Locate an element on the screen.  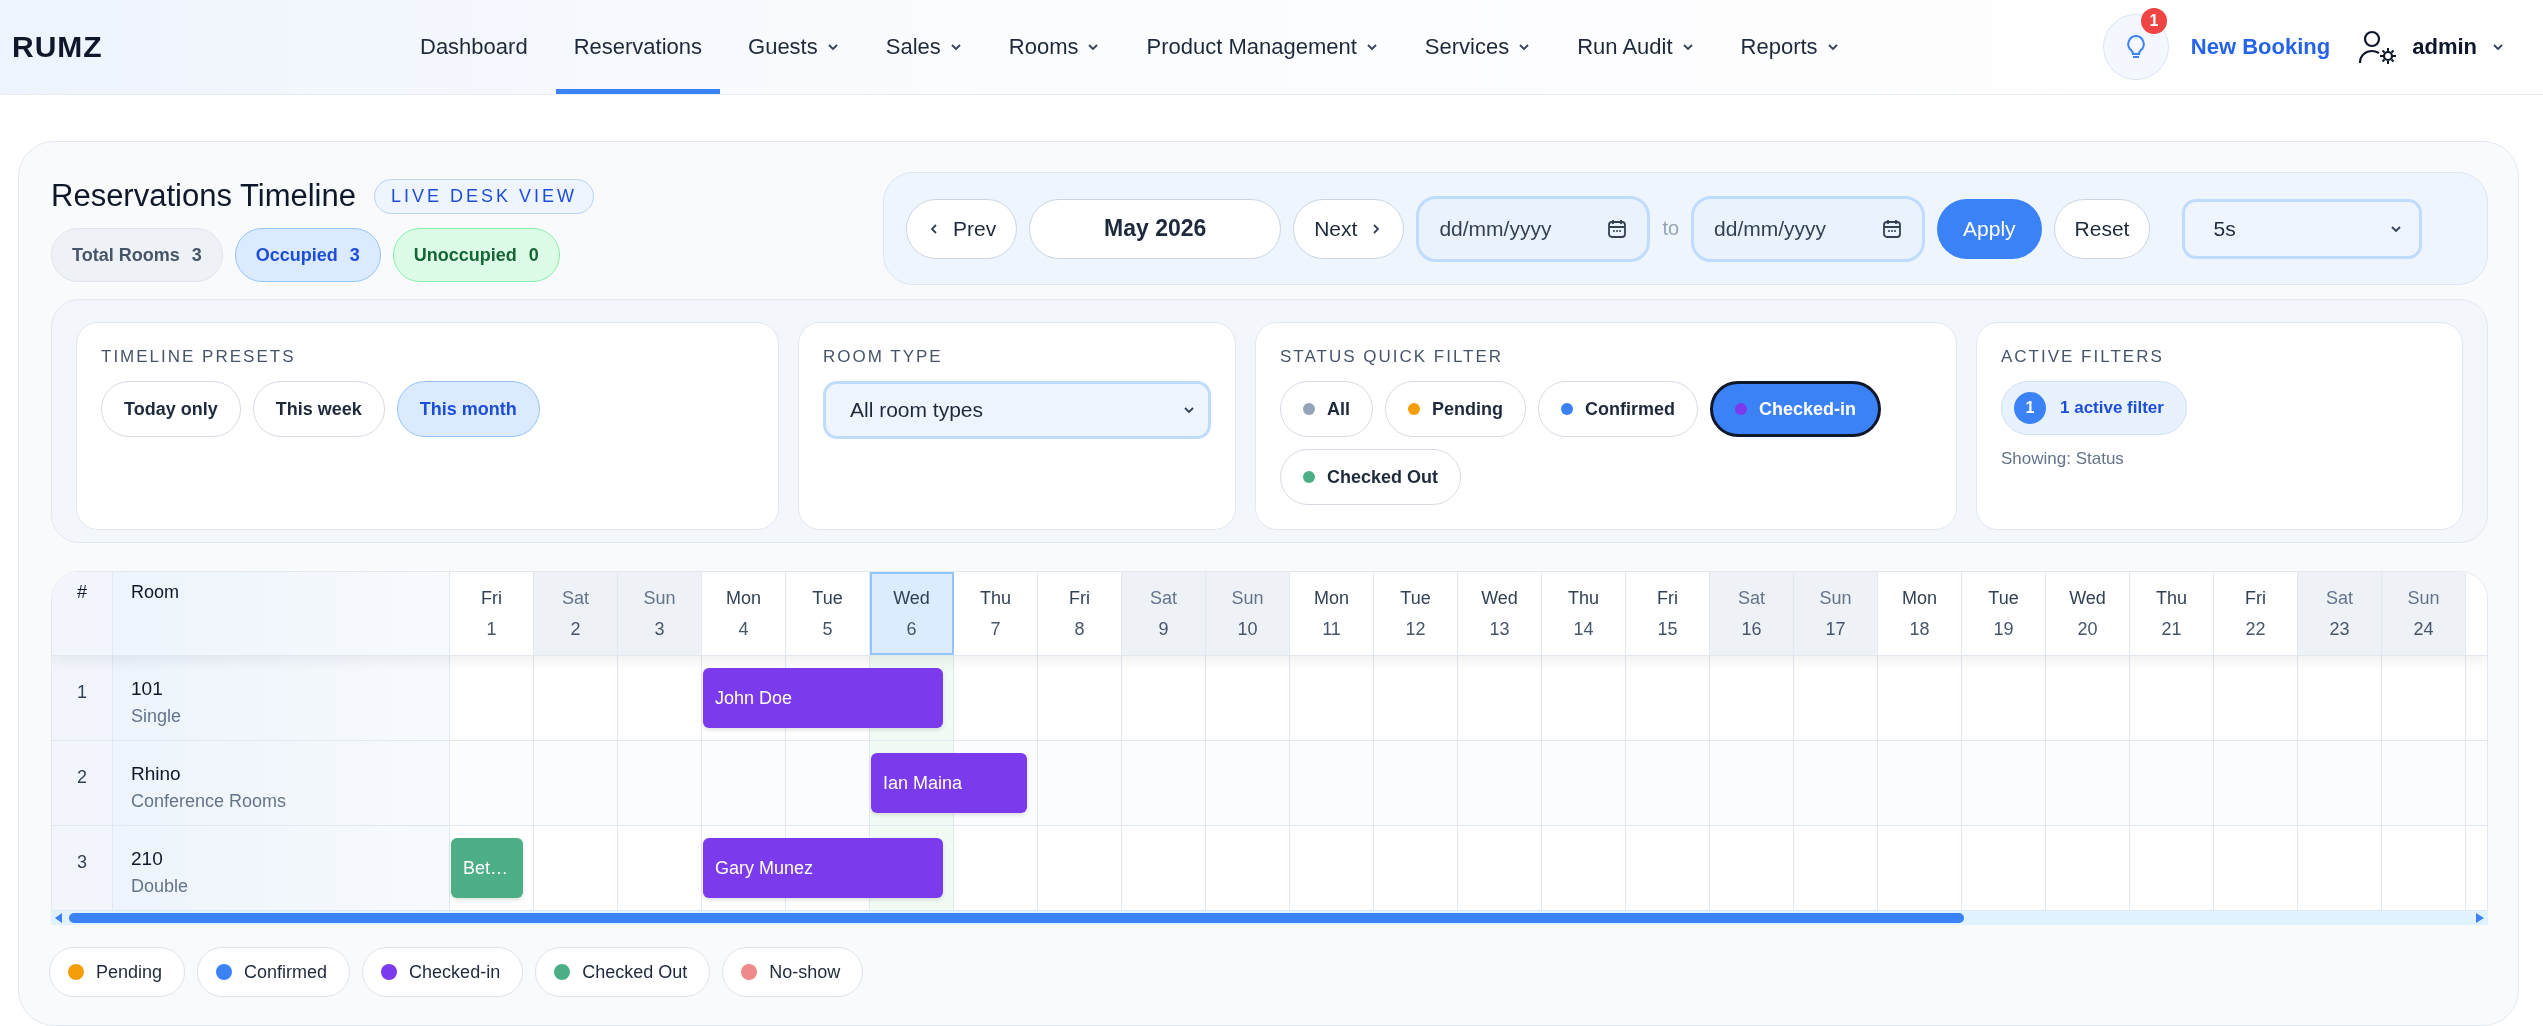
day-header: Thu 14 is located at coordinates (1584, 613).